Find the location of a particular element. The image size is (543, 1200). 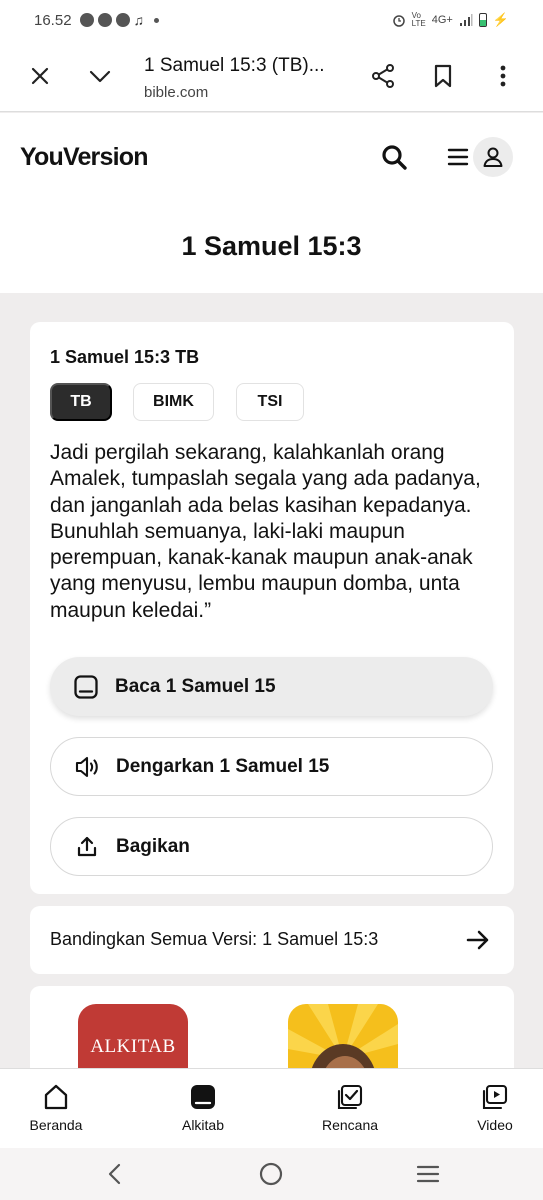

profile-avatar is located at coordinates (493, 157).